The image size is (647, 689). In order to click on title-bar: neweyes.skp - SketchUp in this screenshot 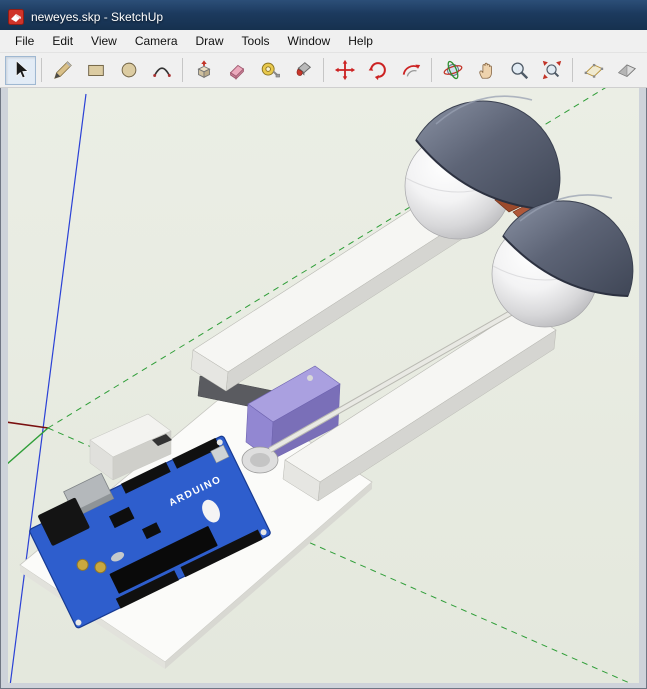, I will do `click(323, 15)`.